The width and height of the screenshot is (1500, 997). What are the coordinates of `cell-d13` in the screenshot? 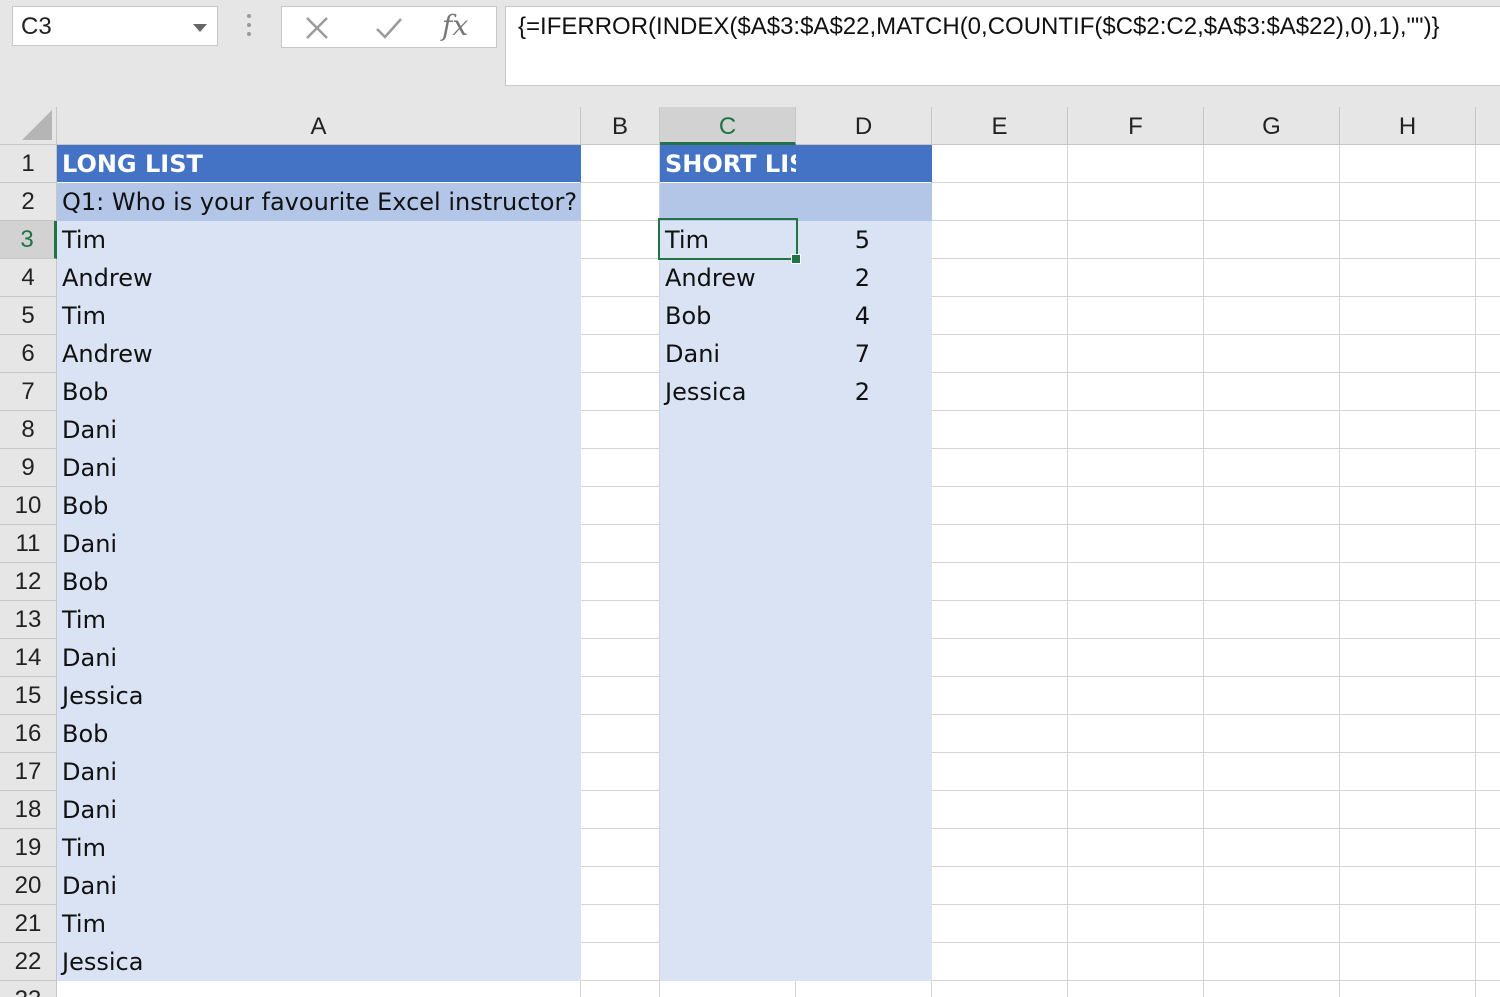 It's located at (864, 620).